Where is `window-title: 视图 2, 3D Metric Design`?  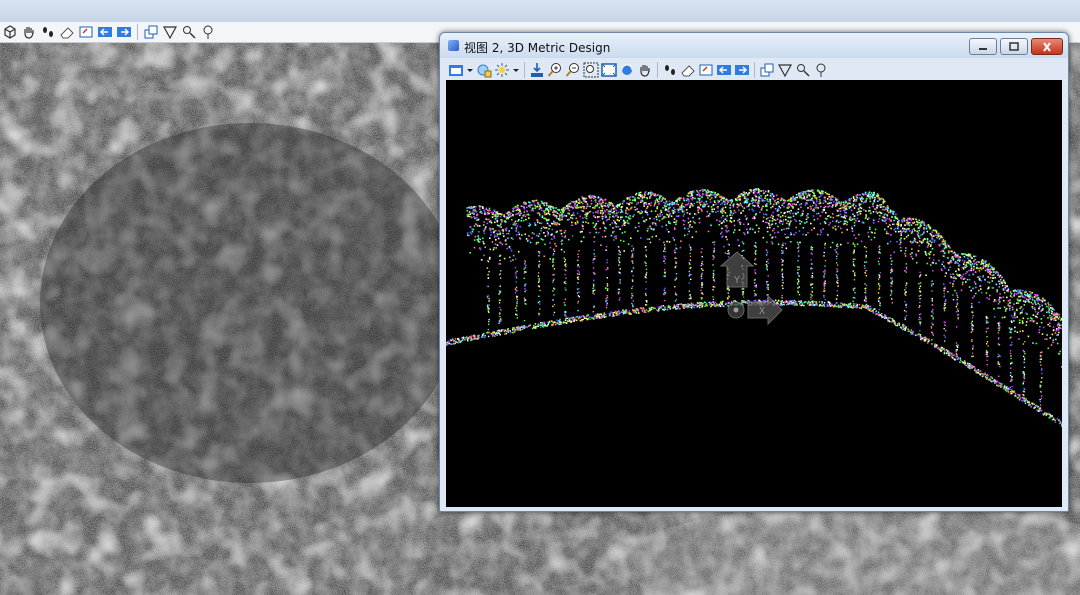 window-title: 视图 2, 3D Metric Design is located at coordinates (537, 48).